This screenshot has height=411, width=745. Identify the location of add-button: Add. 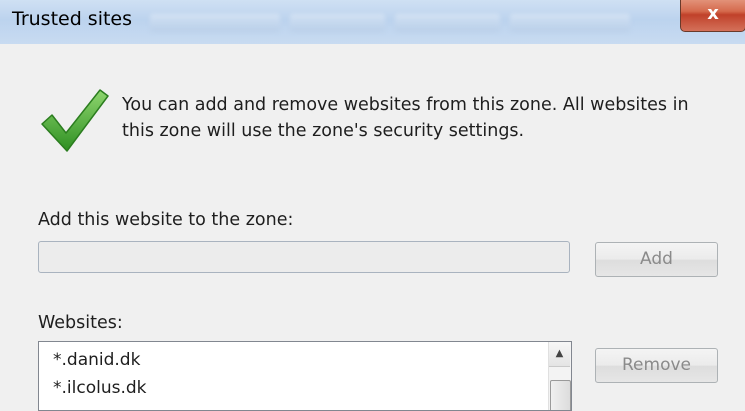
(656, 259).